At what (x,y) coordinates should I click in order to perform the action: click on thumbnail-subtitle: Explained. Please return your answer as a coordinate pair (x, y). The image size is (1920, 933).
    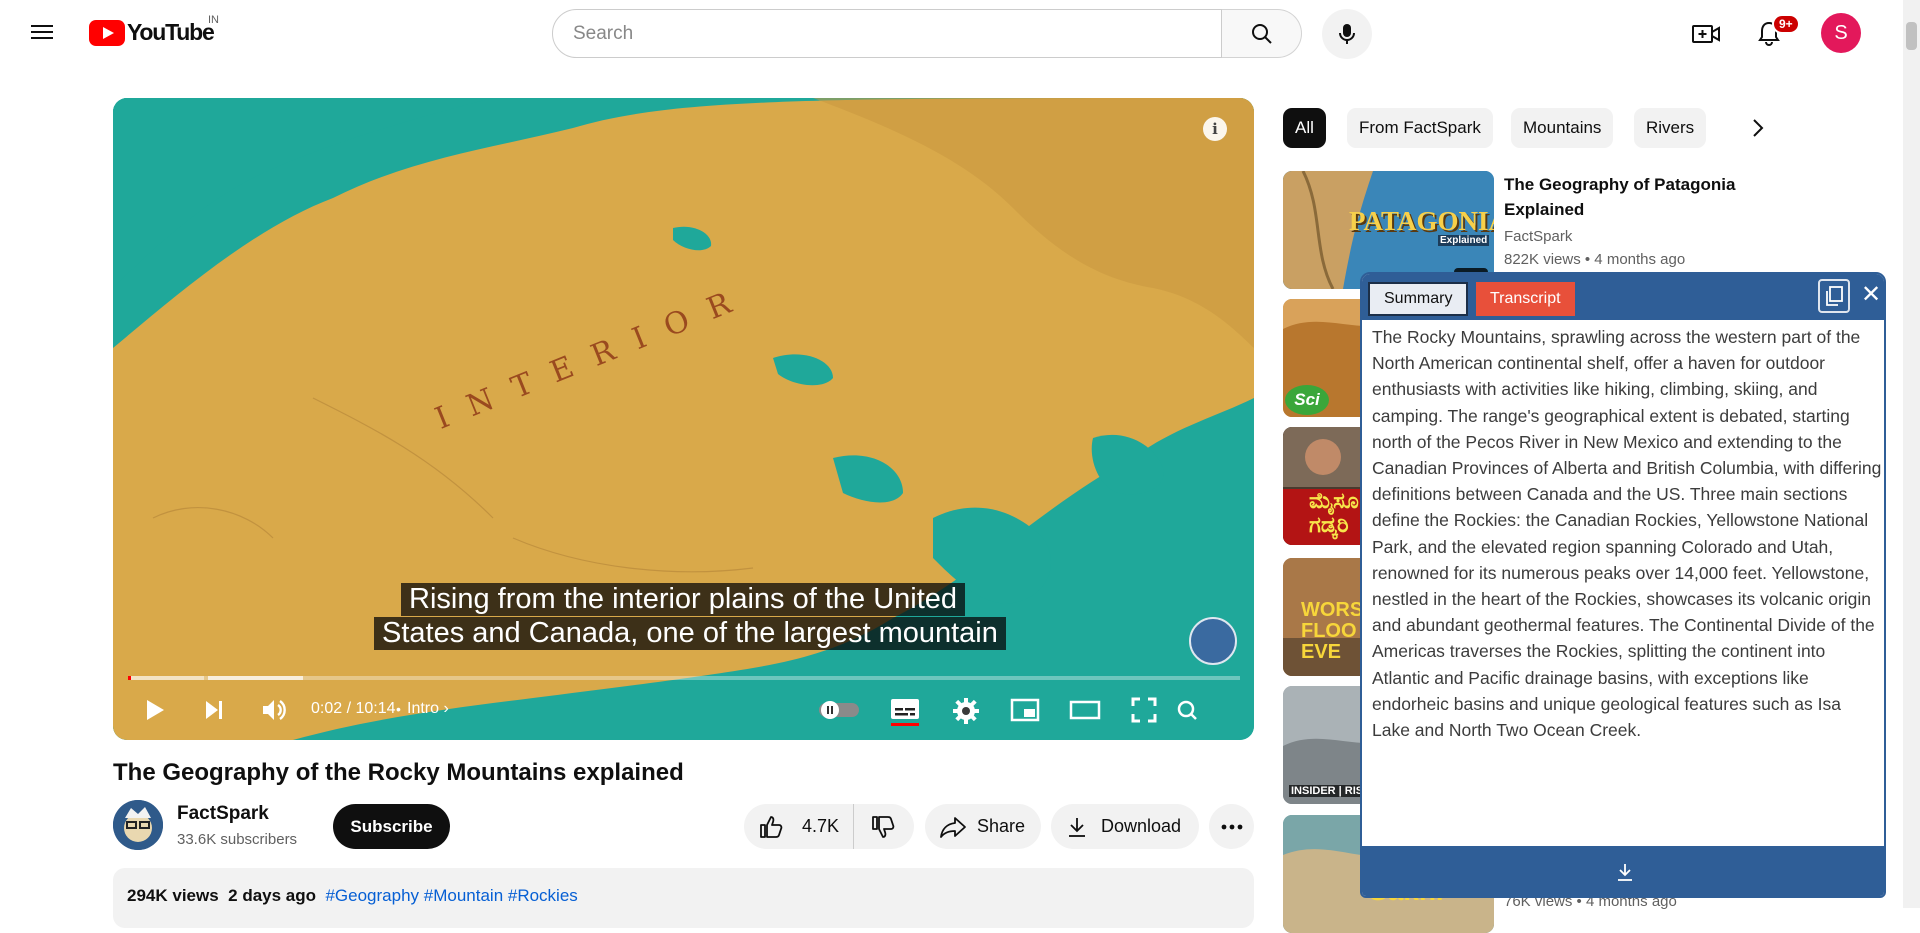
    Looking at the image, I should click on (1464, 240).